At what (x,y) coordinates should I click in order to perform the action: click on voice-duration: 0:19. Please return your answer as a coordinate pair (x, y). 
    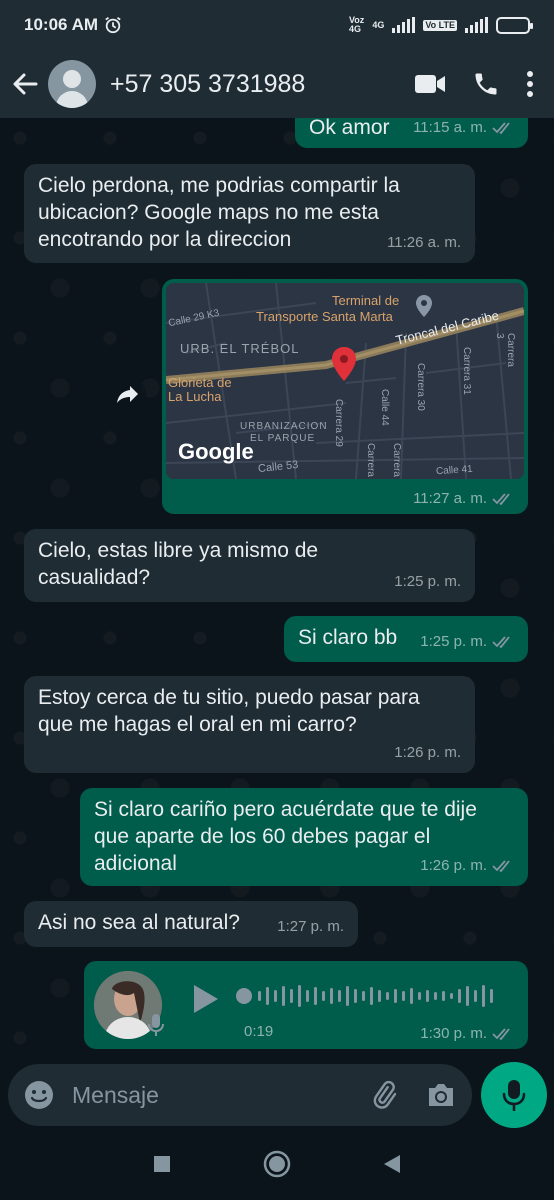
    Looking at the image, I should click on (259, 1031).